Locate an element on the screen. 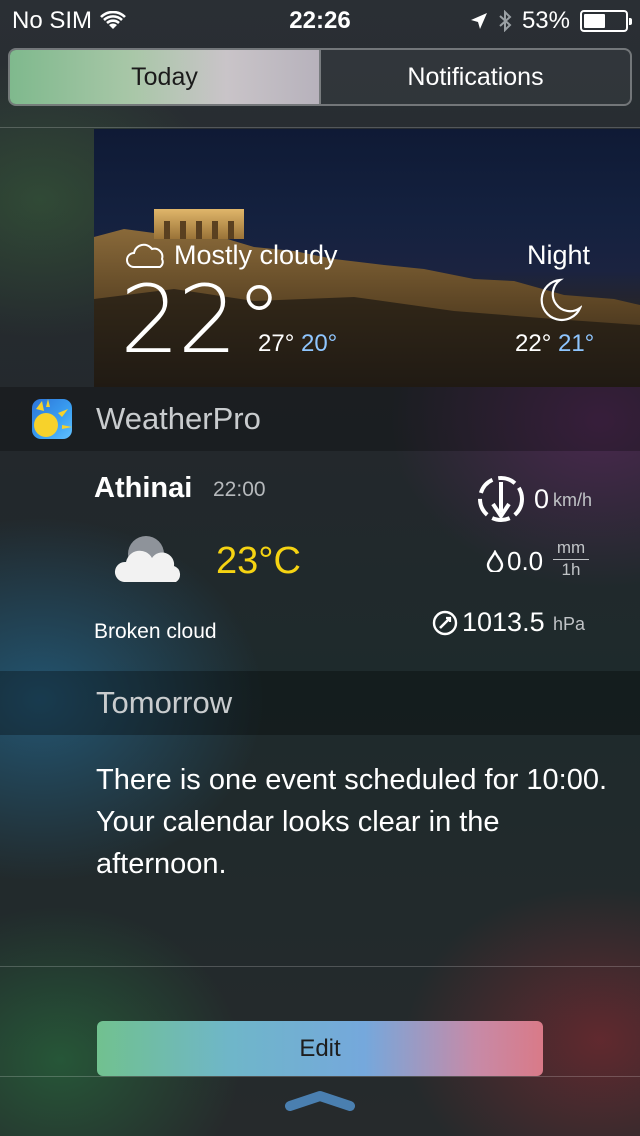  night-high: 22° is located at coordinates (533, 343).